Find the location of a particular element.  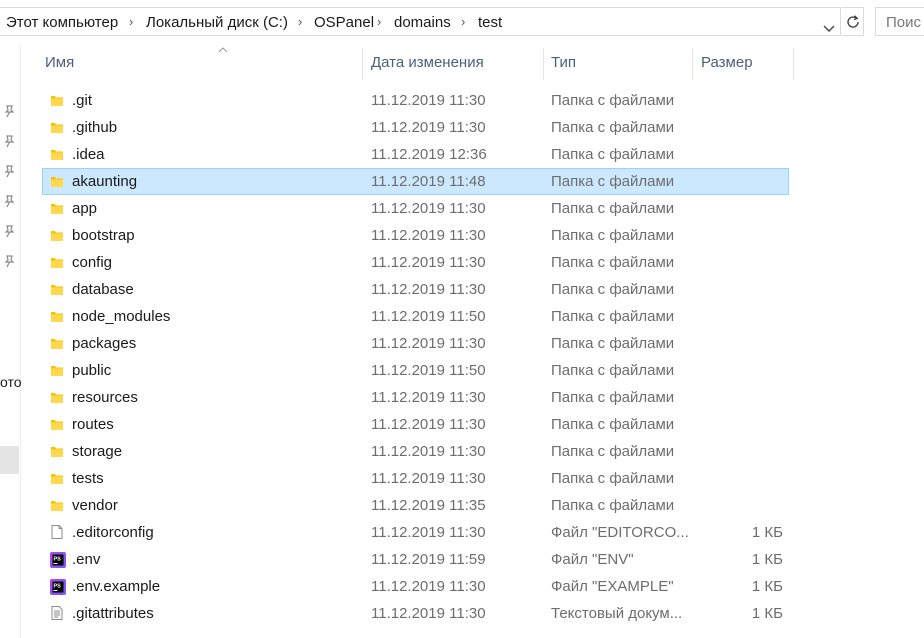

column-header-size: Размер is located at coordinates (727, 62).